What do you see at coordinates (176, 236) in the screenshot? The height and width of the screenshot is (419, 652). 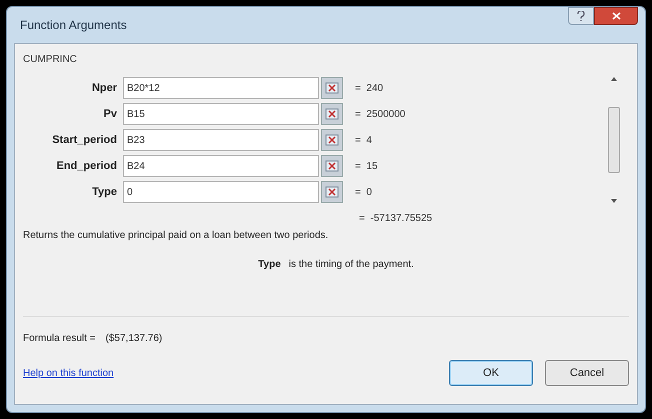 I see `function-description: Returns the cumulative principal paid on a loan between two periods.` at bounding box center [176, 236].